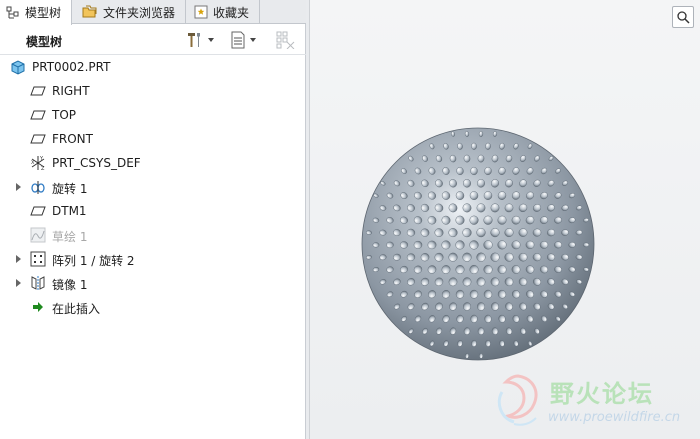  Describe the element at coordinates (18, 67) in the screenshot. I see `part-icon` at that location.